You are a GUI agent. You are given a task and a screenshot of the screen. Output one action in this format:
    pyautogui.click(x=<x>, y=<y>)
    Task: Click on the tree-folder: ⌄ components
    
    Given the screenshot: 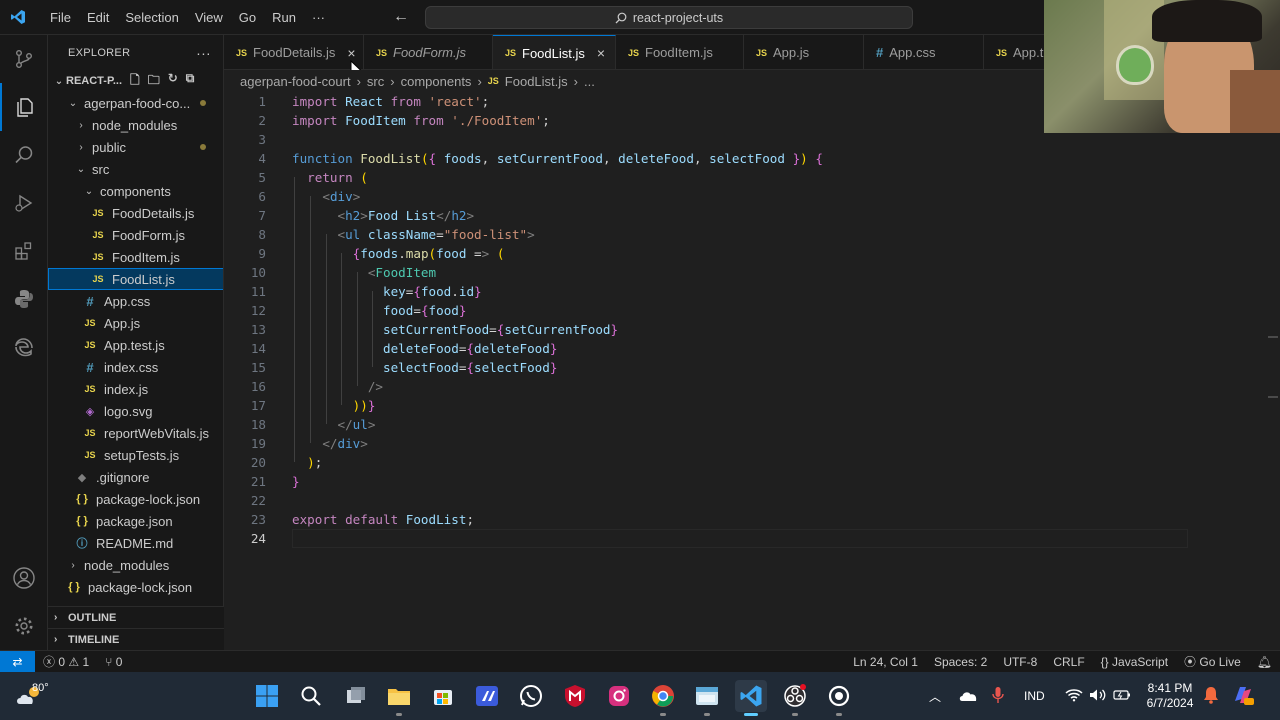 What is the action you would take?
    pyautogui.click(x=135, y=191)
    